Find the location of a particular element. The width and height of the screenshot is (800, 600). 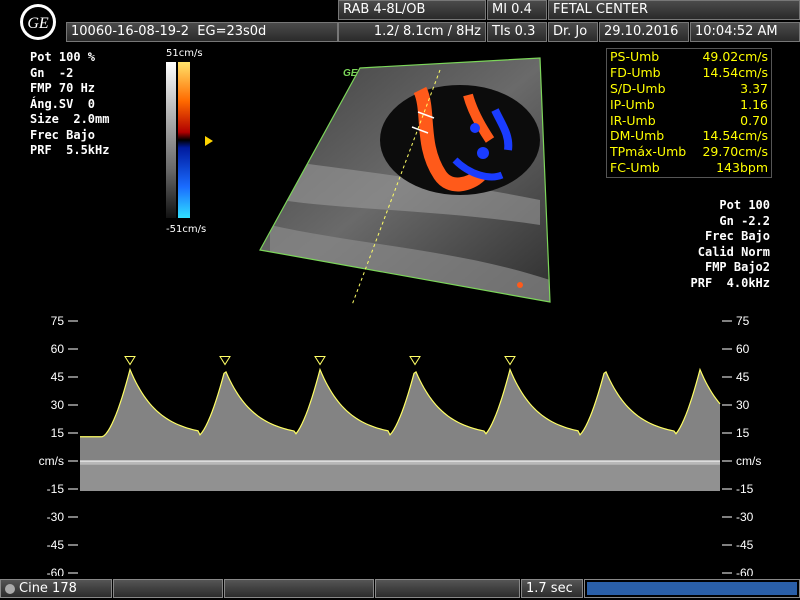

param-line: PRF 5.5kHz is located at coordinates (70, 150).